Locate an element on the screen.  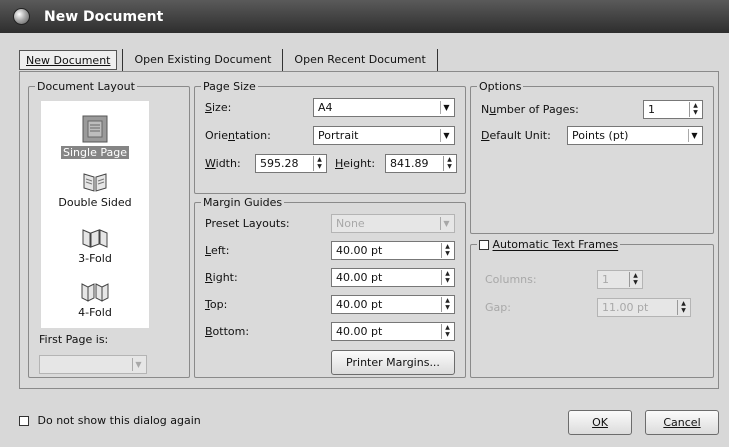
single-page-icon is located at coordinates (95, 129).